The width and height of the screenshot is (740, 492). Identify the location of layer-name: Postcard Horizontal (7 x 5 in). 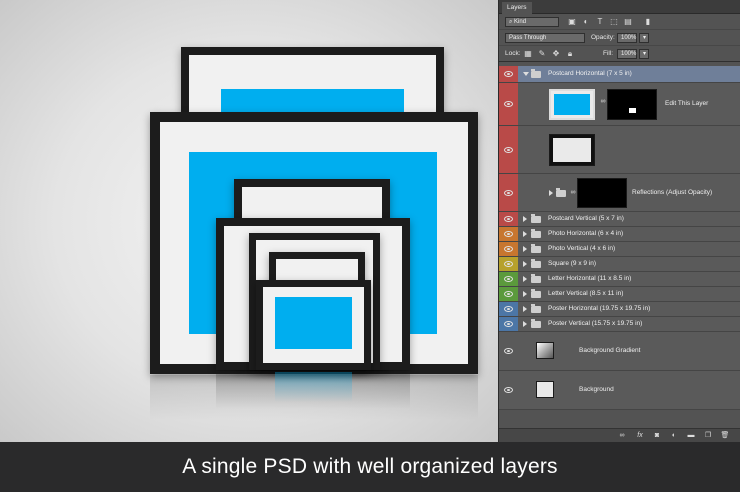
(590, 73).